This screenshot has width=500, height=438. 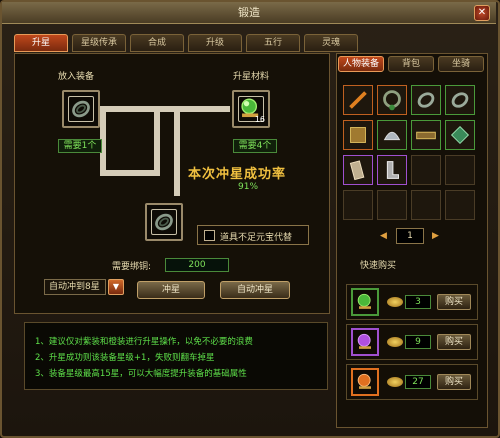 I want to click on tab-mount: 坐骑, so click(x=461, y=64).